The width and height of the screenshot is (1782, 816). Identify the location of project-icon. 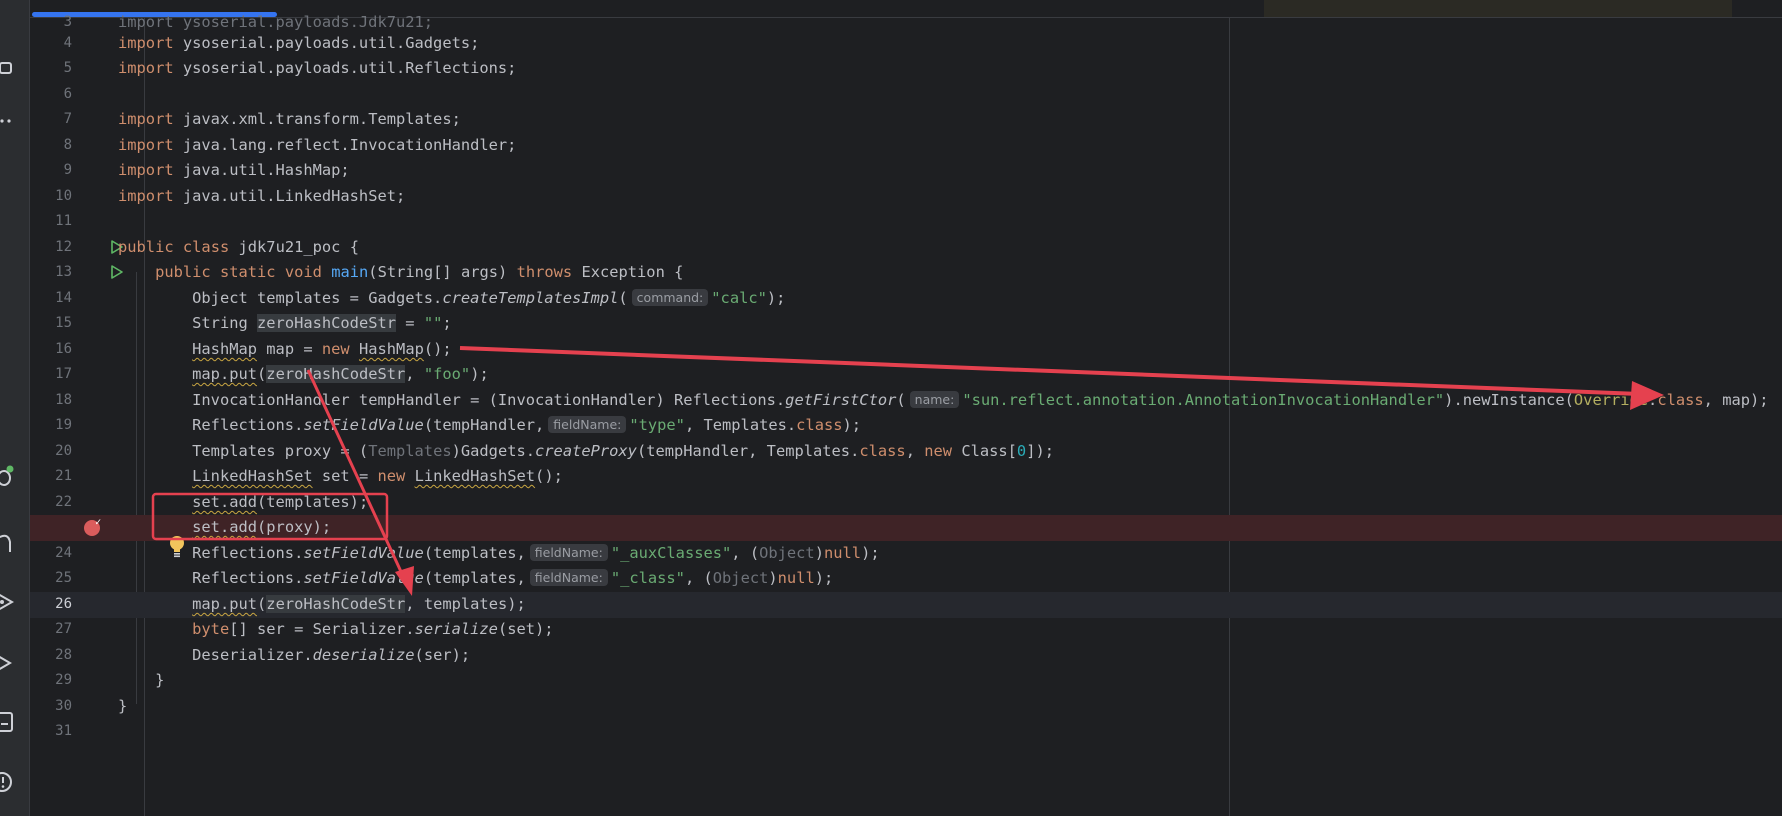
(15, 68).